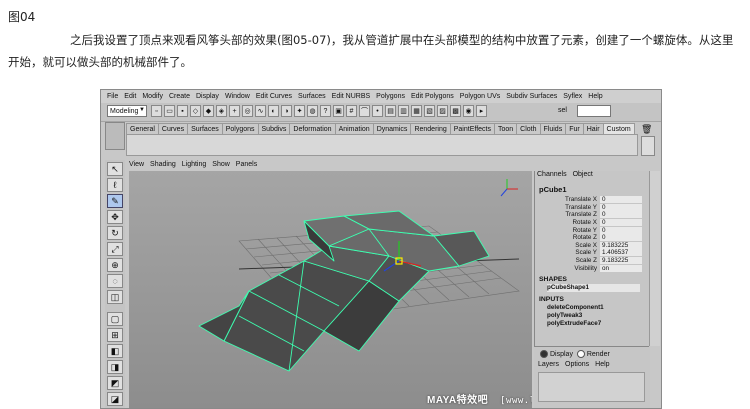 This screenshot has width=750, height=409. What do you see at coordinates (221, 111) in the screenshot?
I see `select-component-icon: ◈` at bounding box center [221, 111].